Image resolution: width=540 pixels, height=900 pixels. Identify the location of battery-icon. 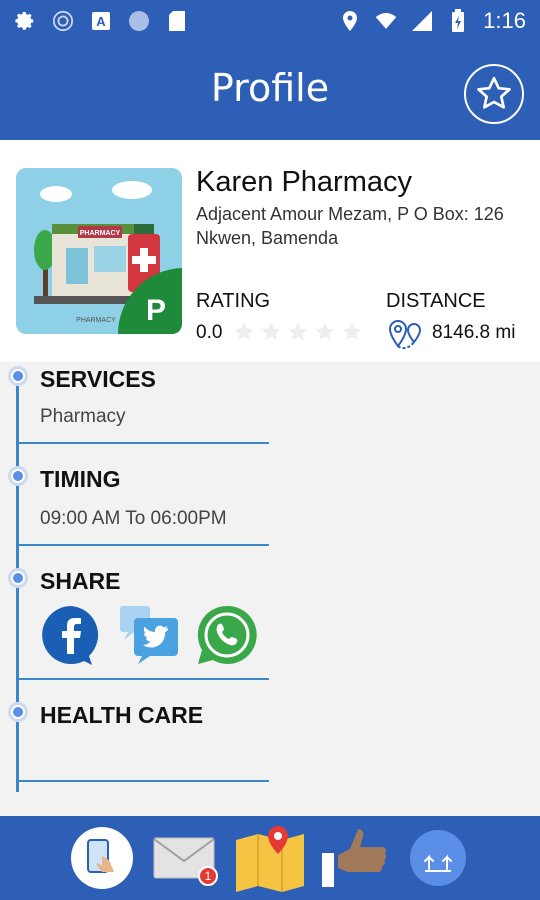
(458, 20).